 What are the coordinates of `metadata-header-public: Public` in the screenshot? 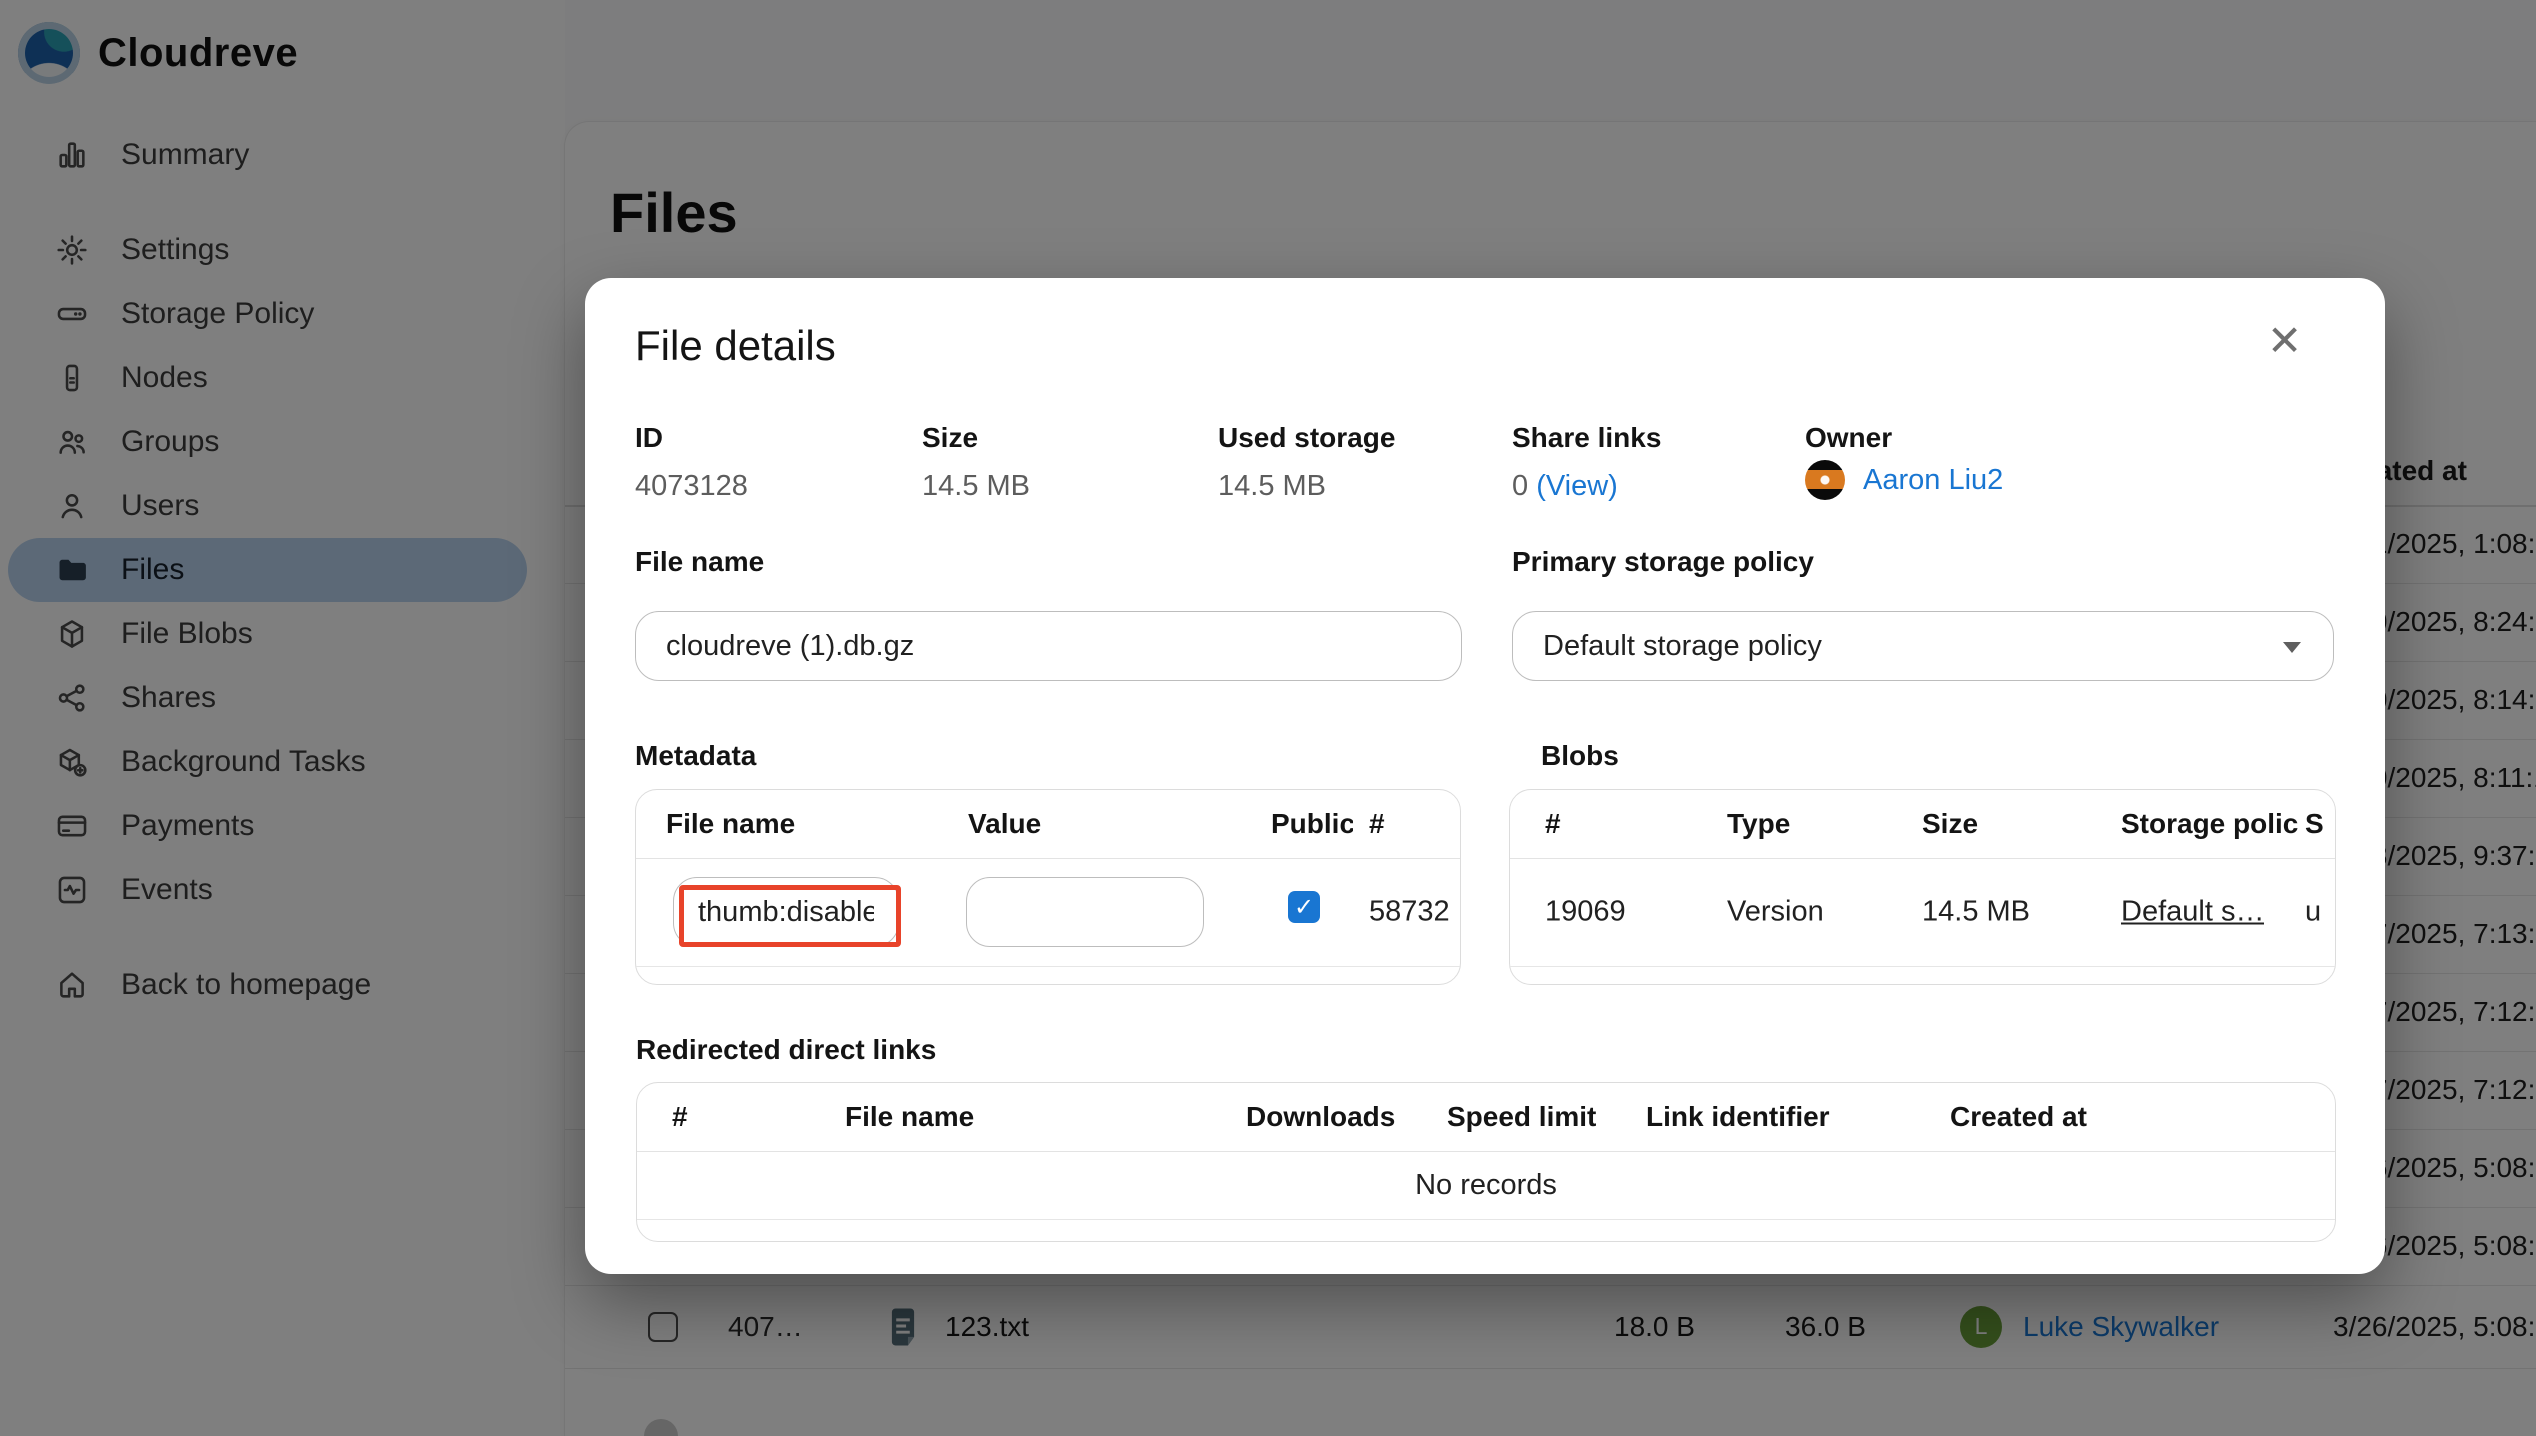 It's located at (1312, 823).